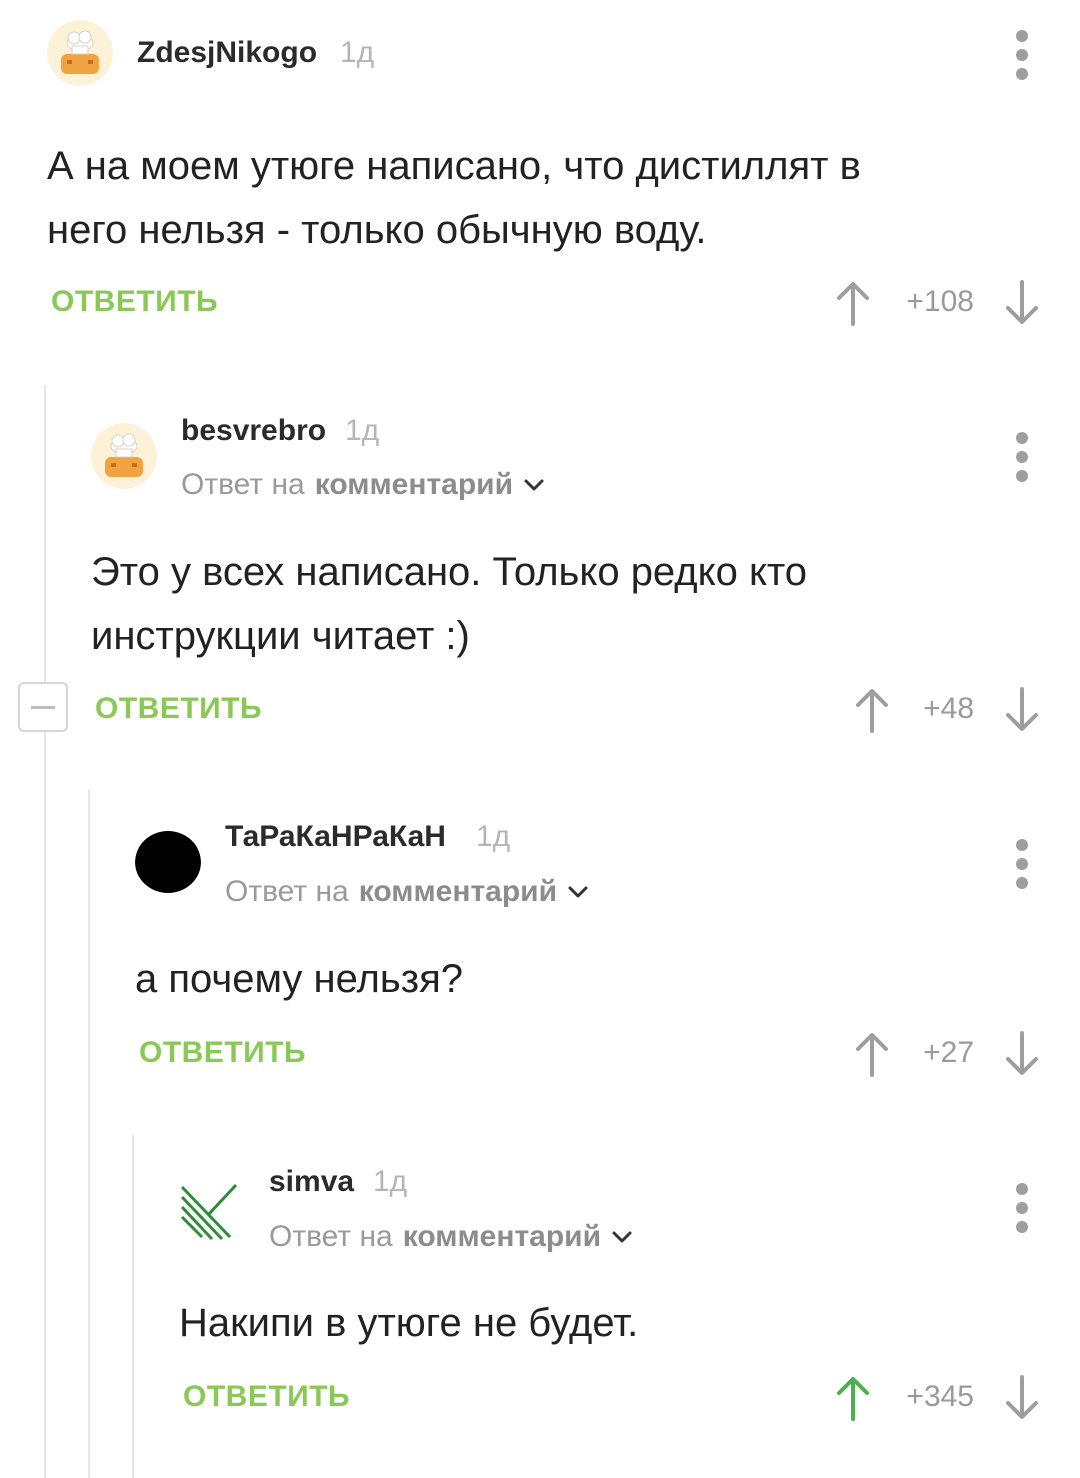 Image resolution: width=1080 pixels, height=1478 pixels. What do you see at coordinates (948, 708) in the screenshot?
I see `vote-score: +48` at bounding box center [948, 708].